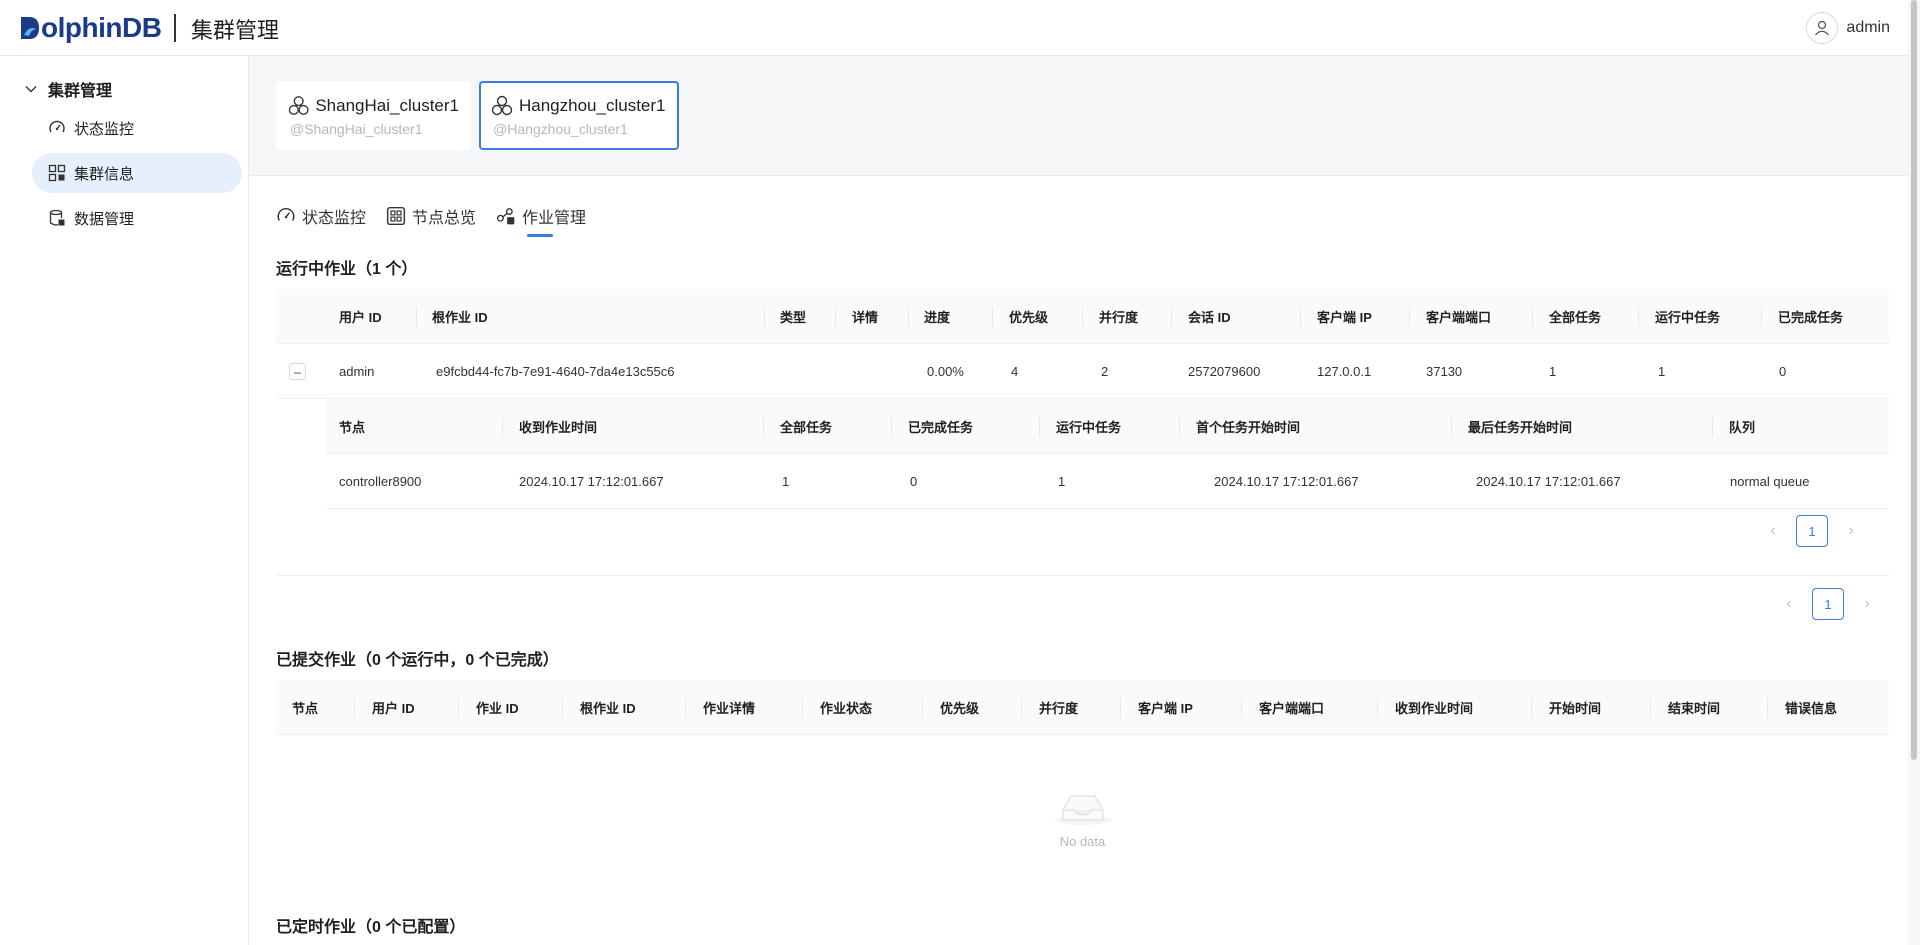  What do you see at coordinates (591, 481) in the screenshot?
I see `cell-received-time: 2024.10.17 17:12:01.667` at bounding box center [591, 481].